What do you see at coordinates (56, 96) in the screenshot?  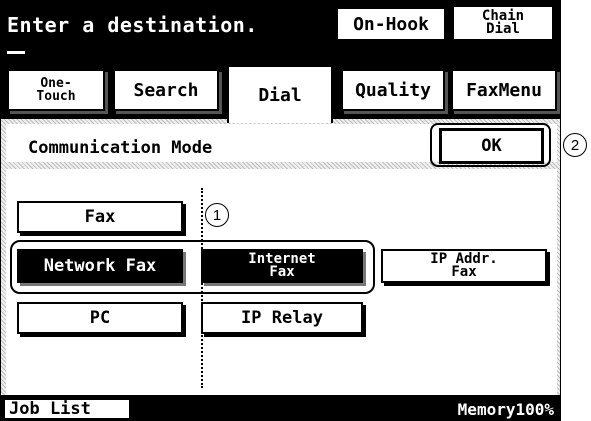 I see `tab-one-touch-line2: Touch` at bounding box center [56, 96].